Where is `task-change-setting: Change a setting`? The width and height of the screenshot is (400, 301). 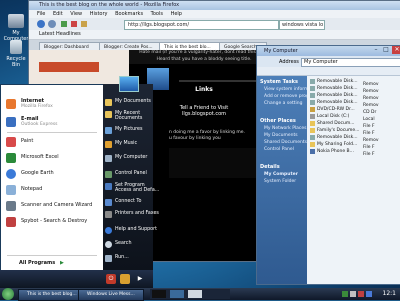
task-change-setting: Change a setting is located at coordinates (282, 103).